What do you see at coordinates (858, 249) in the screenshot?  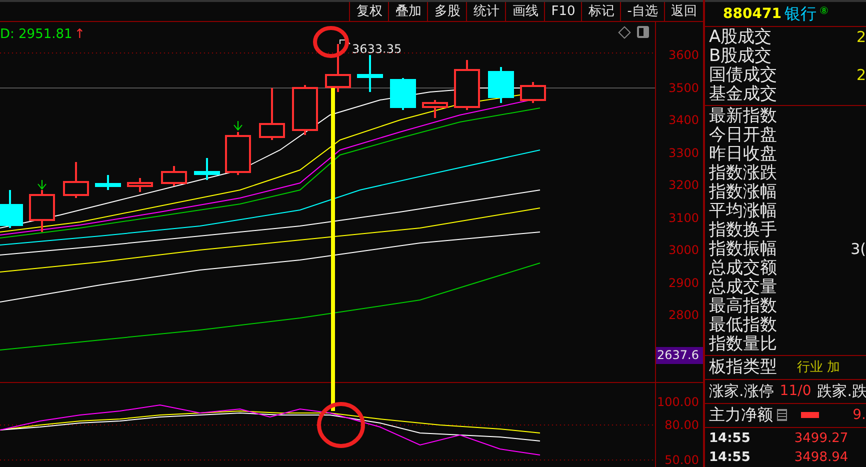 I see `field-value: 3(` at bounding box center [858, 249].